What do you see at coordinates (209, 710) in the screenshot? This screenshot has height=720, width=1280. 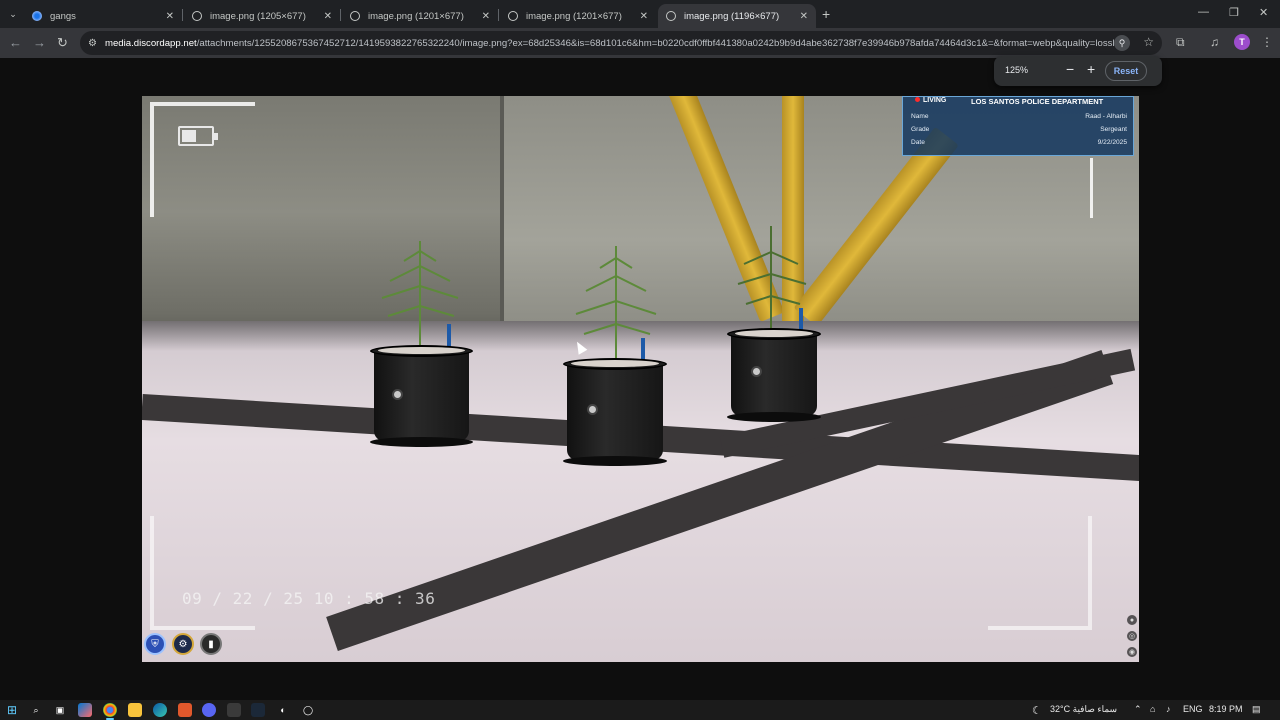 I see `discord-icon` at bounding box center [209, 710].